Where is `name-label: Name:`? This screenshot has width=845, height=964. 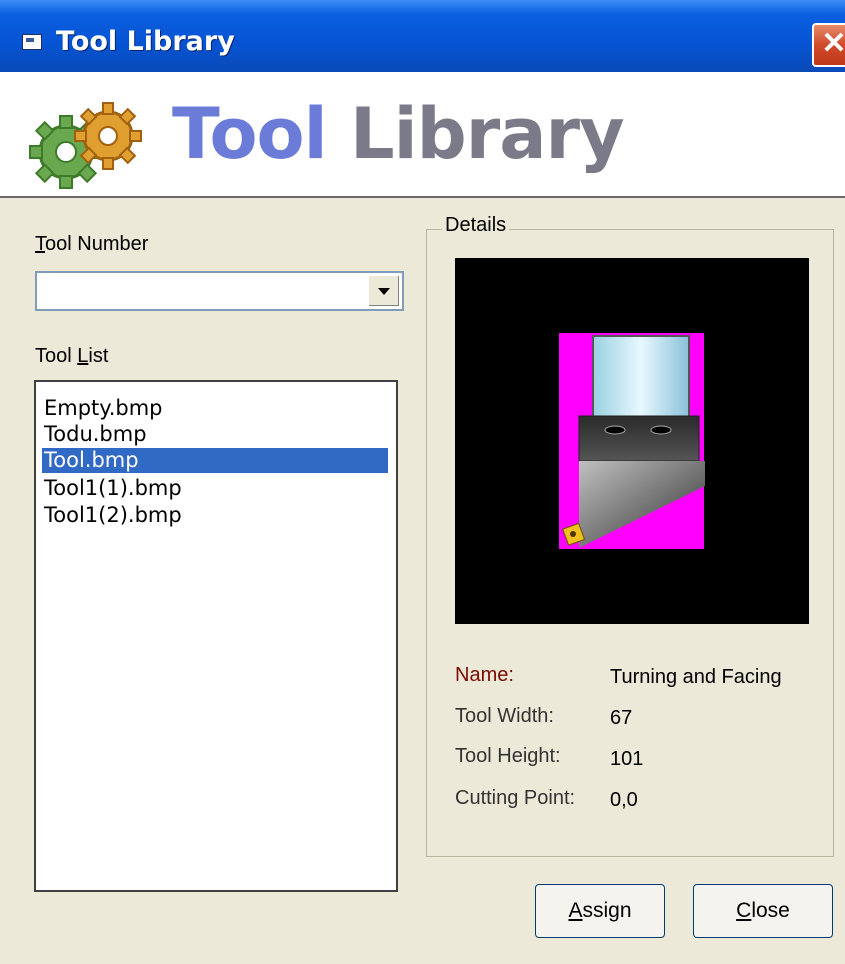 name-label: Name: is located at coordinates (484, 675).